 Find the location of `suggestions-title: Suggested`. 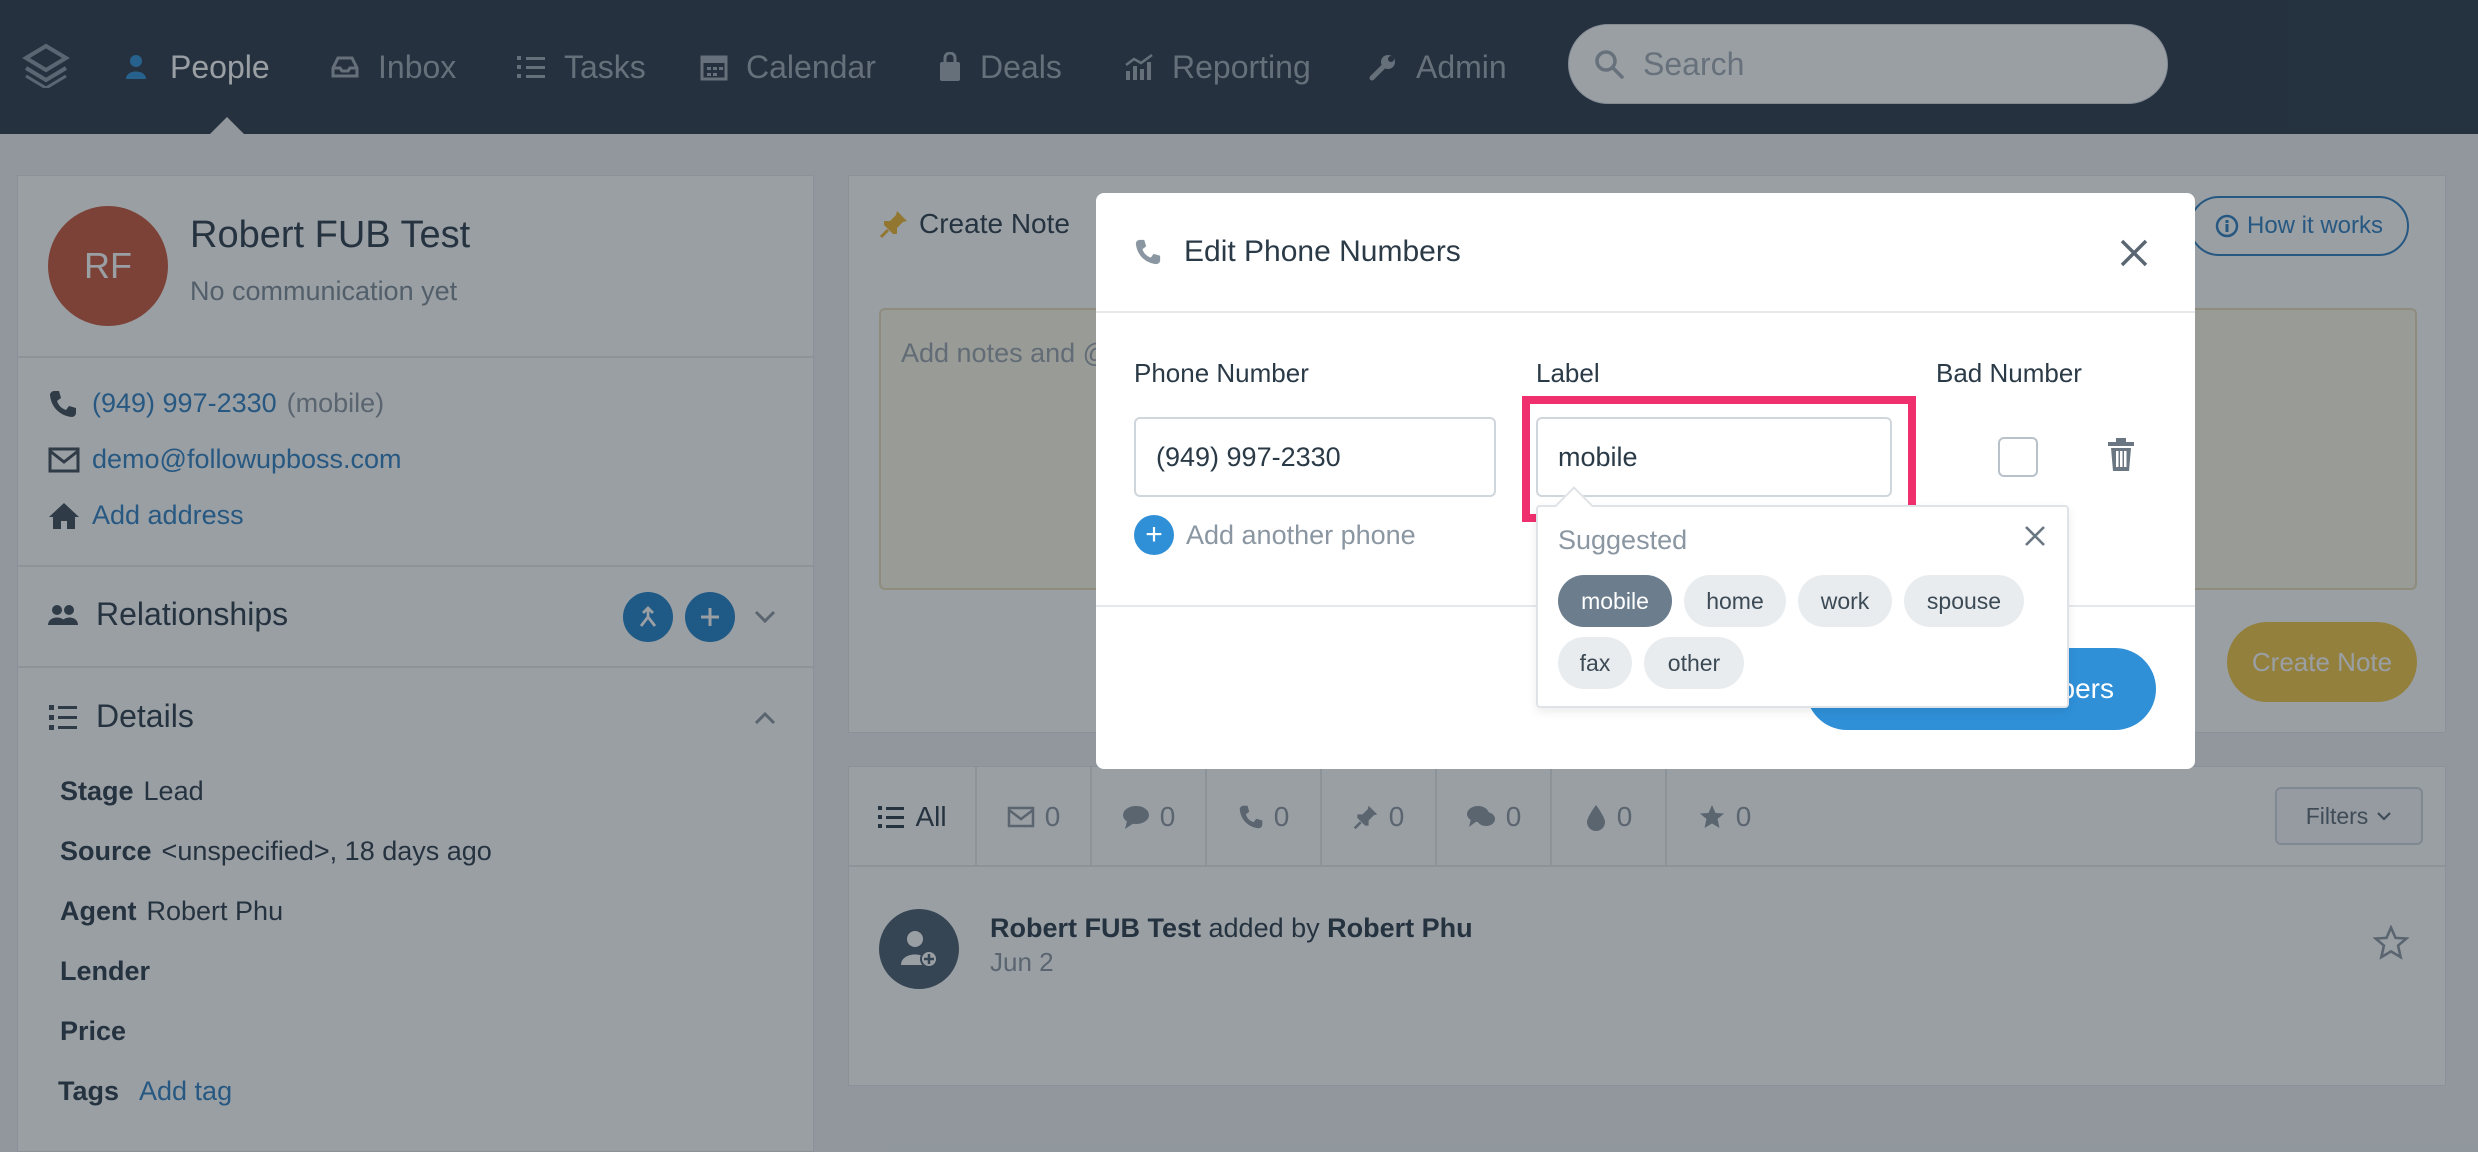

suggestions-title: Suggested is located at coordinates (1623, 540).